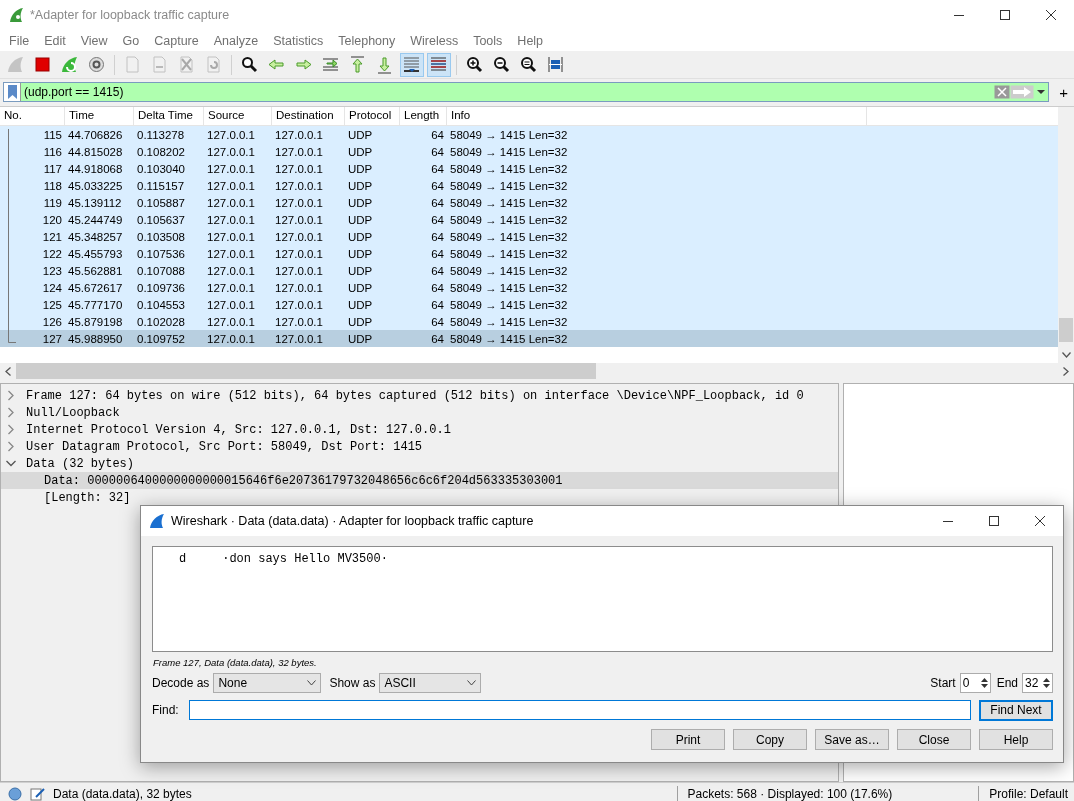  What do you see at coordinates (95, 134) in the screenshot?
I see `table-cell: 44.706826` at bounding box center [95, 134].